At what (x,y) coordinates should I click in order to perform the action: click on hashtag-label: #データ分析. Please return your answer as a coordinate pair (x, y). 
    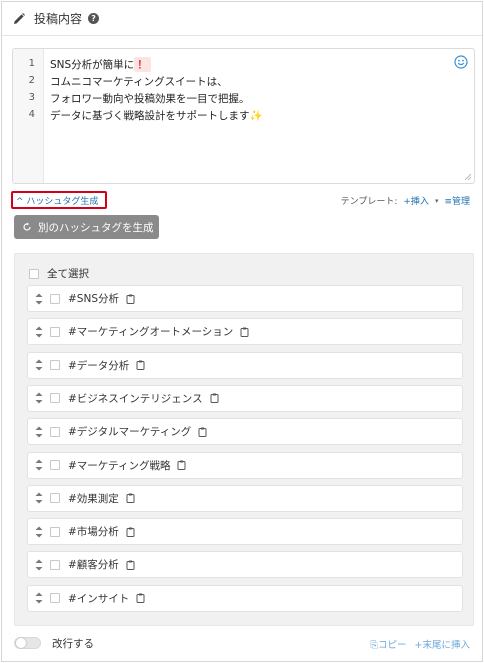
    Looking at the image, I should click on (99, 365).